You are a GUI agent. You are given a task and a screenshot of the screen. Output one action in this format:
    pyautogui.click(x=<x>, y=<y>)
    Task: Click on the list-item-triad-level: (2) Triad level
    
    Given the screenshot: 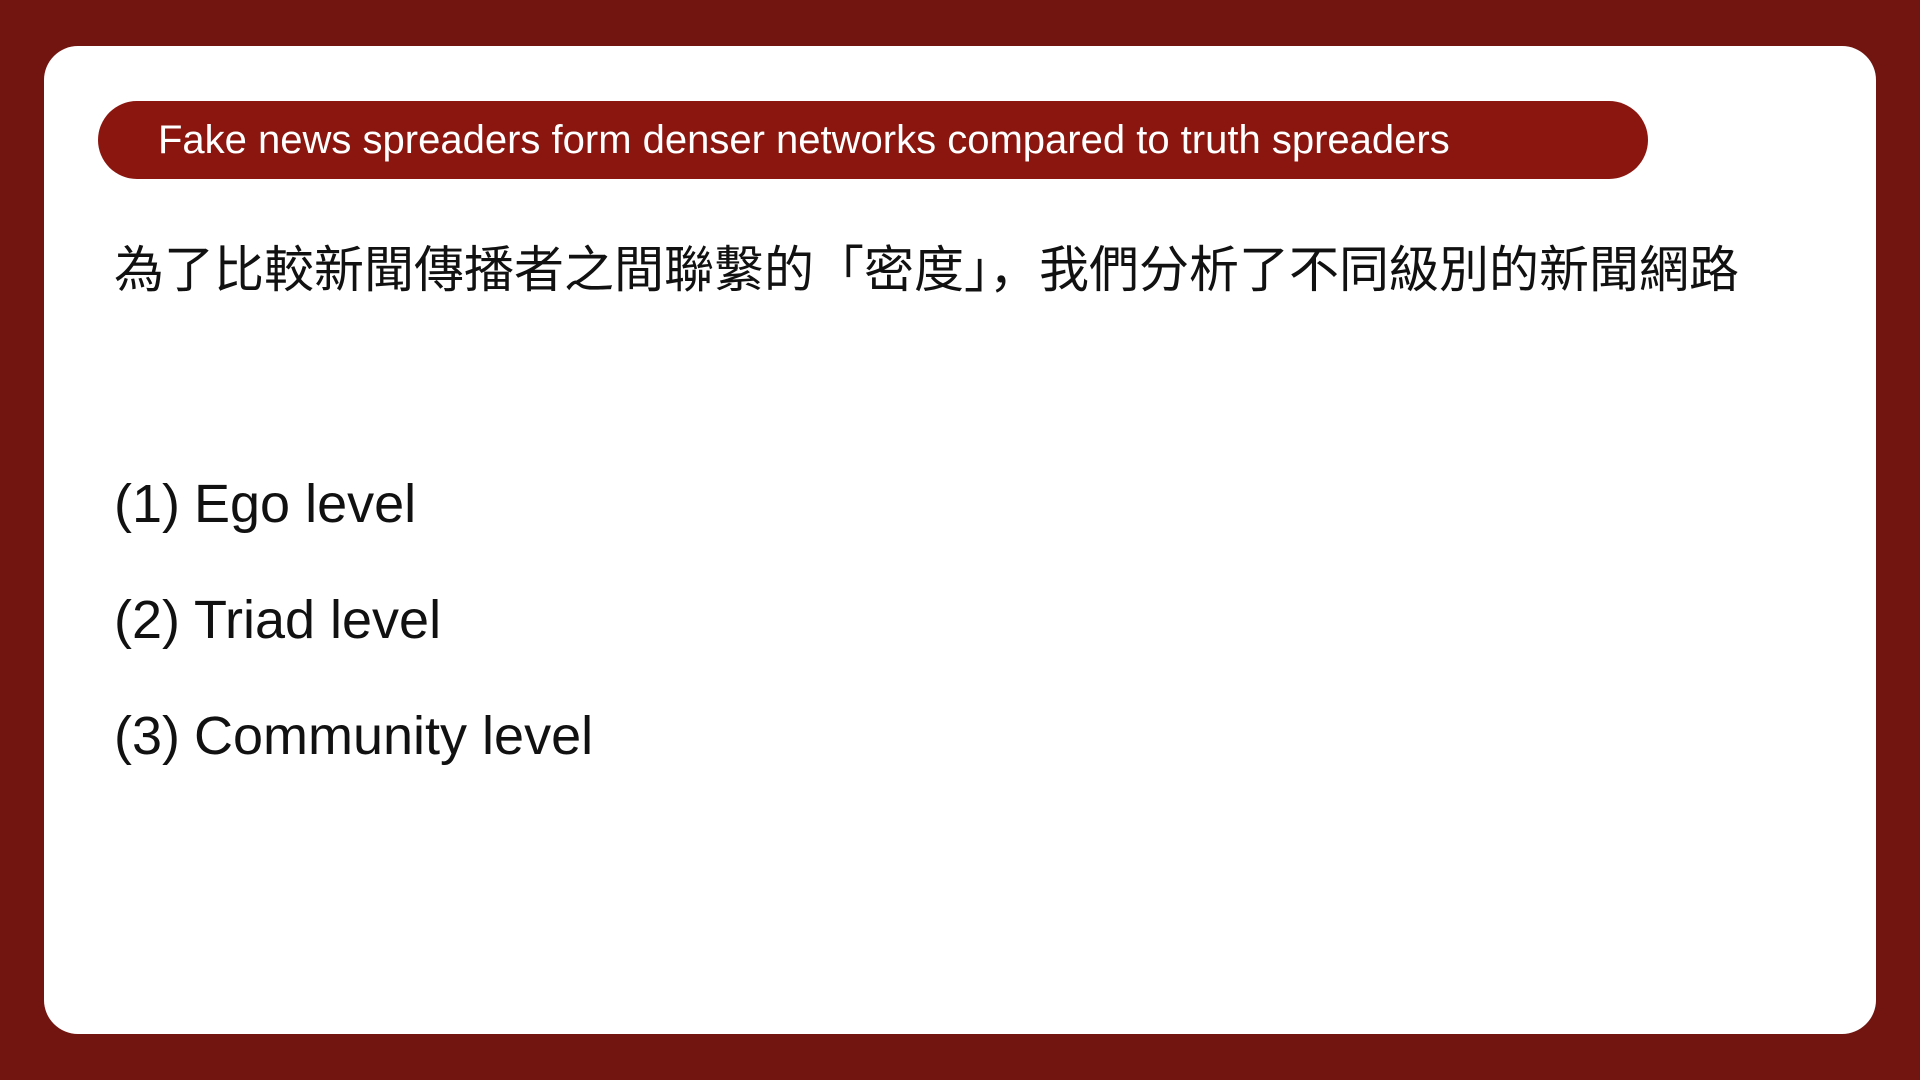 What is the action you would take?
    pyautogui.click(x=353, y=620)
    